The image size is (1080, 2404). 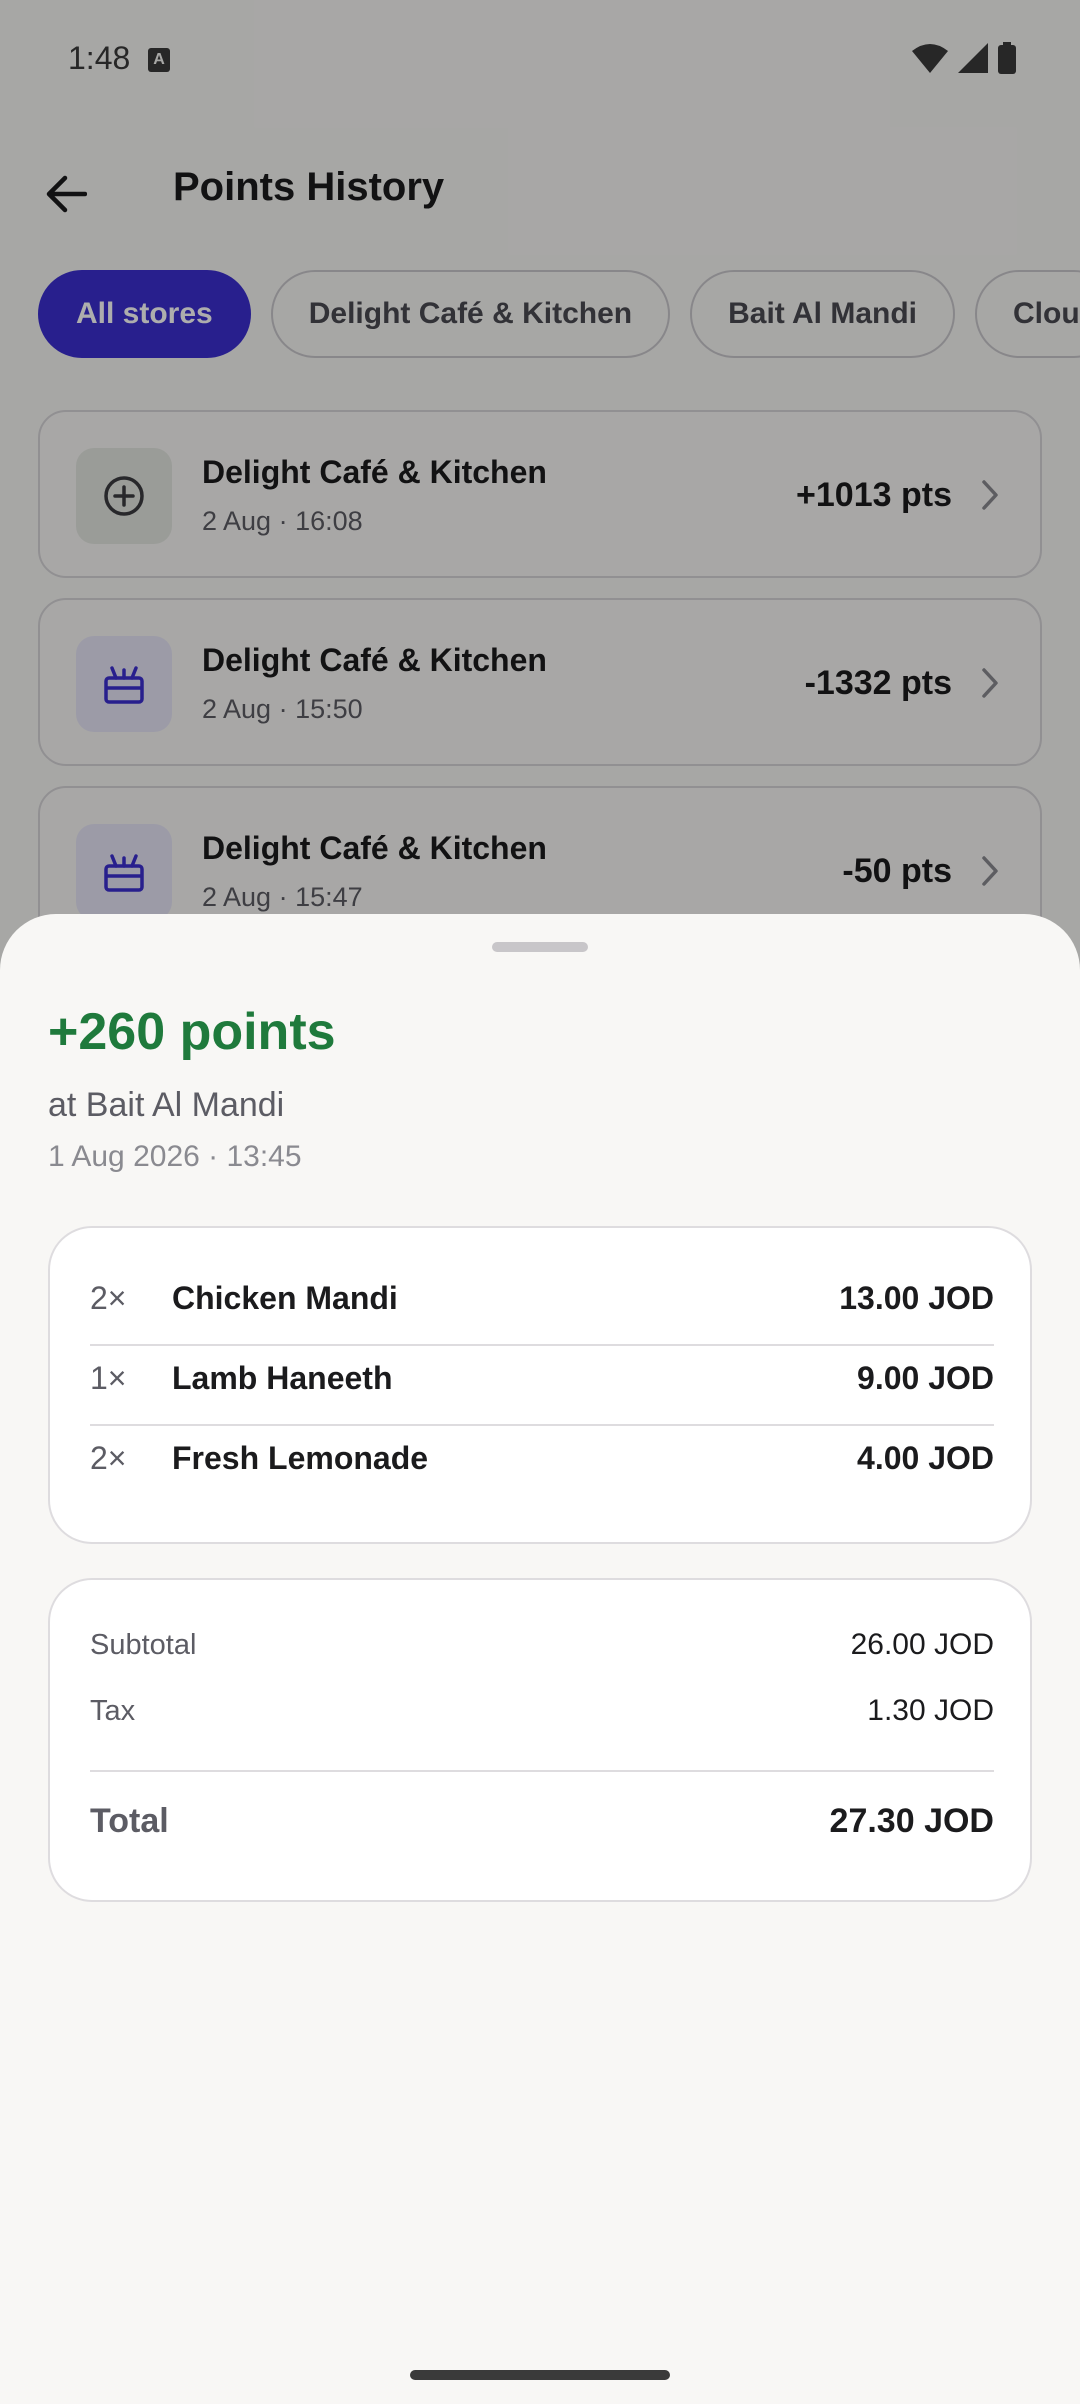 I want to click on subtotal-label: Subtotal, so click(x=143, y=1644).